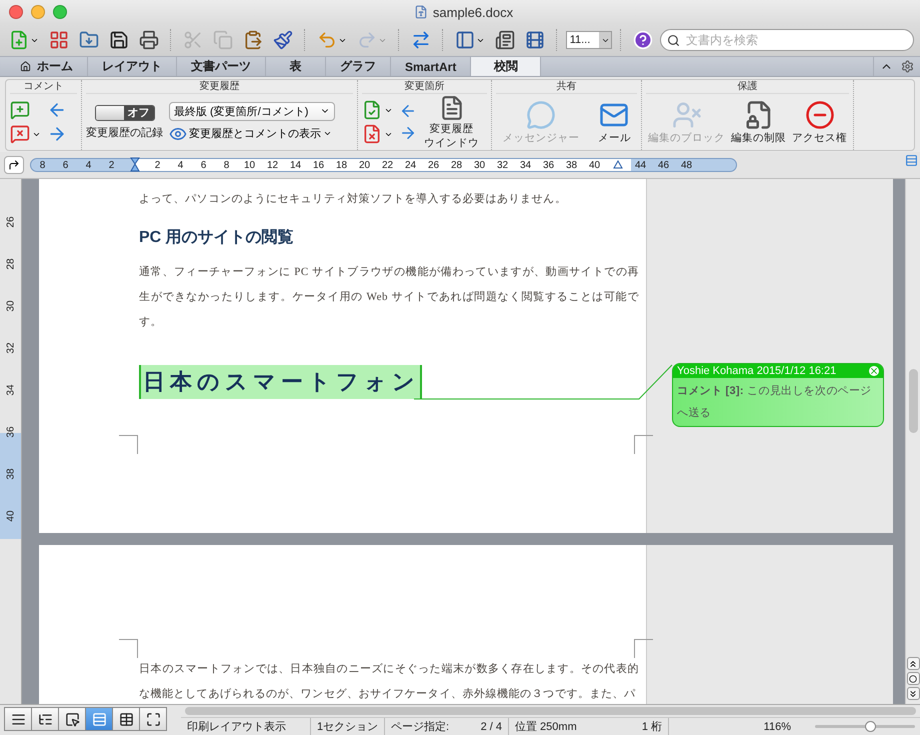 Image resolution: width=920 pixels, height=735 pixels. Describe the element at coordinates (372, 110) in the screenshot. I see `file-check-icon` at that location.